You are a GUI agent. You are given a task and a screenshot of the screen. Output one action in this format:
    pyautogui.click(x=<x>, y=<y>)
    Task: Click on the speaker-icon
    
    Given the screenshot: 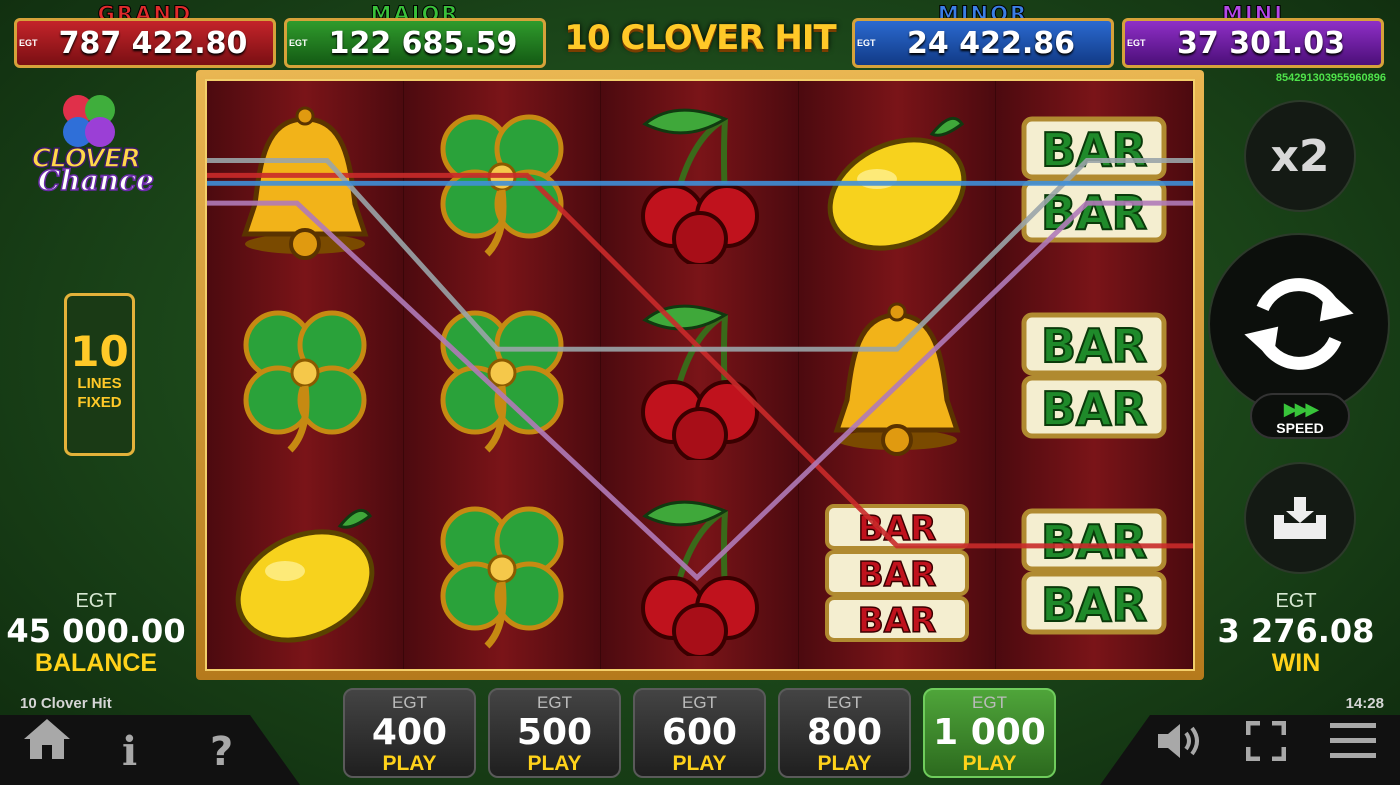 What is the action you would take?
    pyautogui.click(x=1178, y=741)
    